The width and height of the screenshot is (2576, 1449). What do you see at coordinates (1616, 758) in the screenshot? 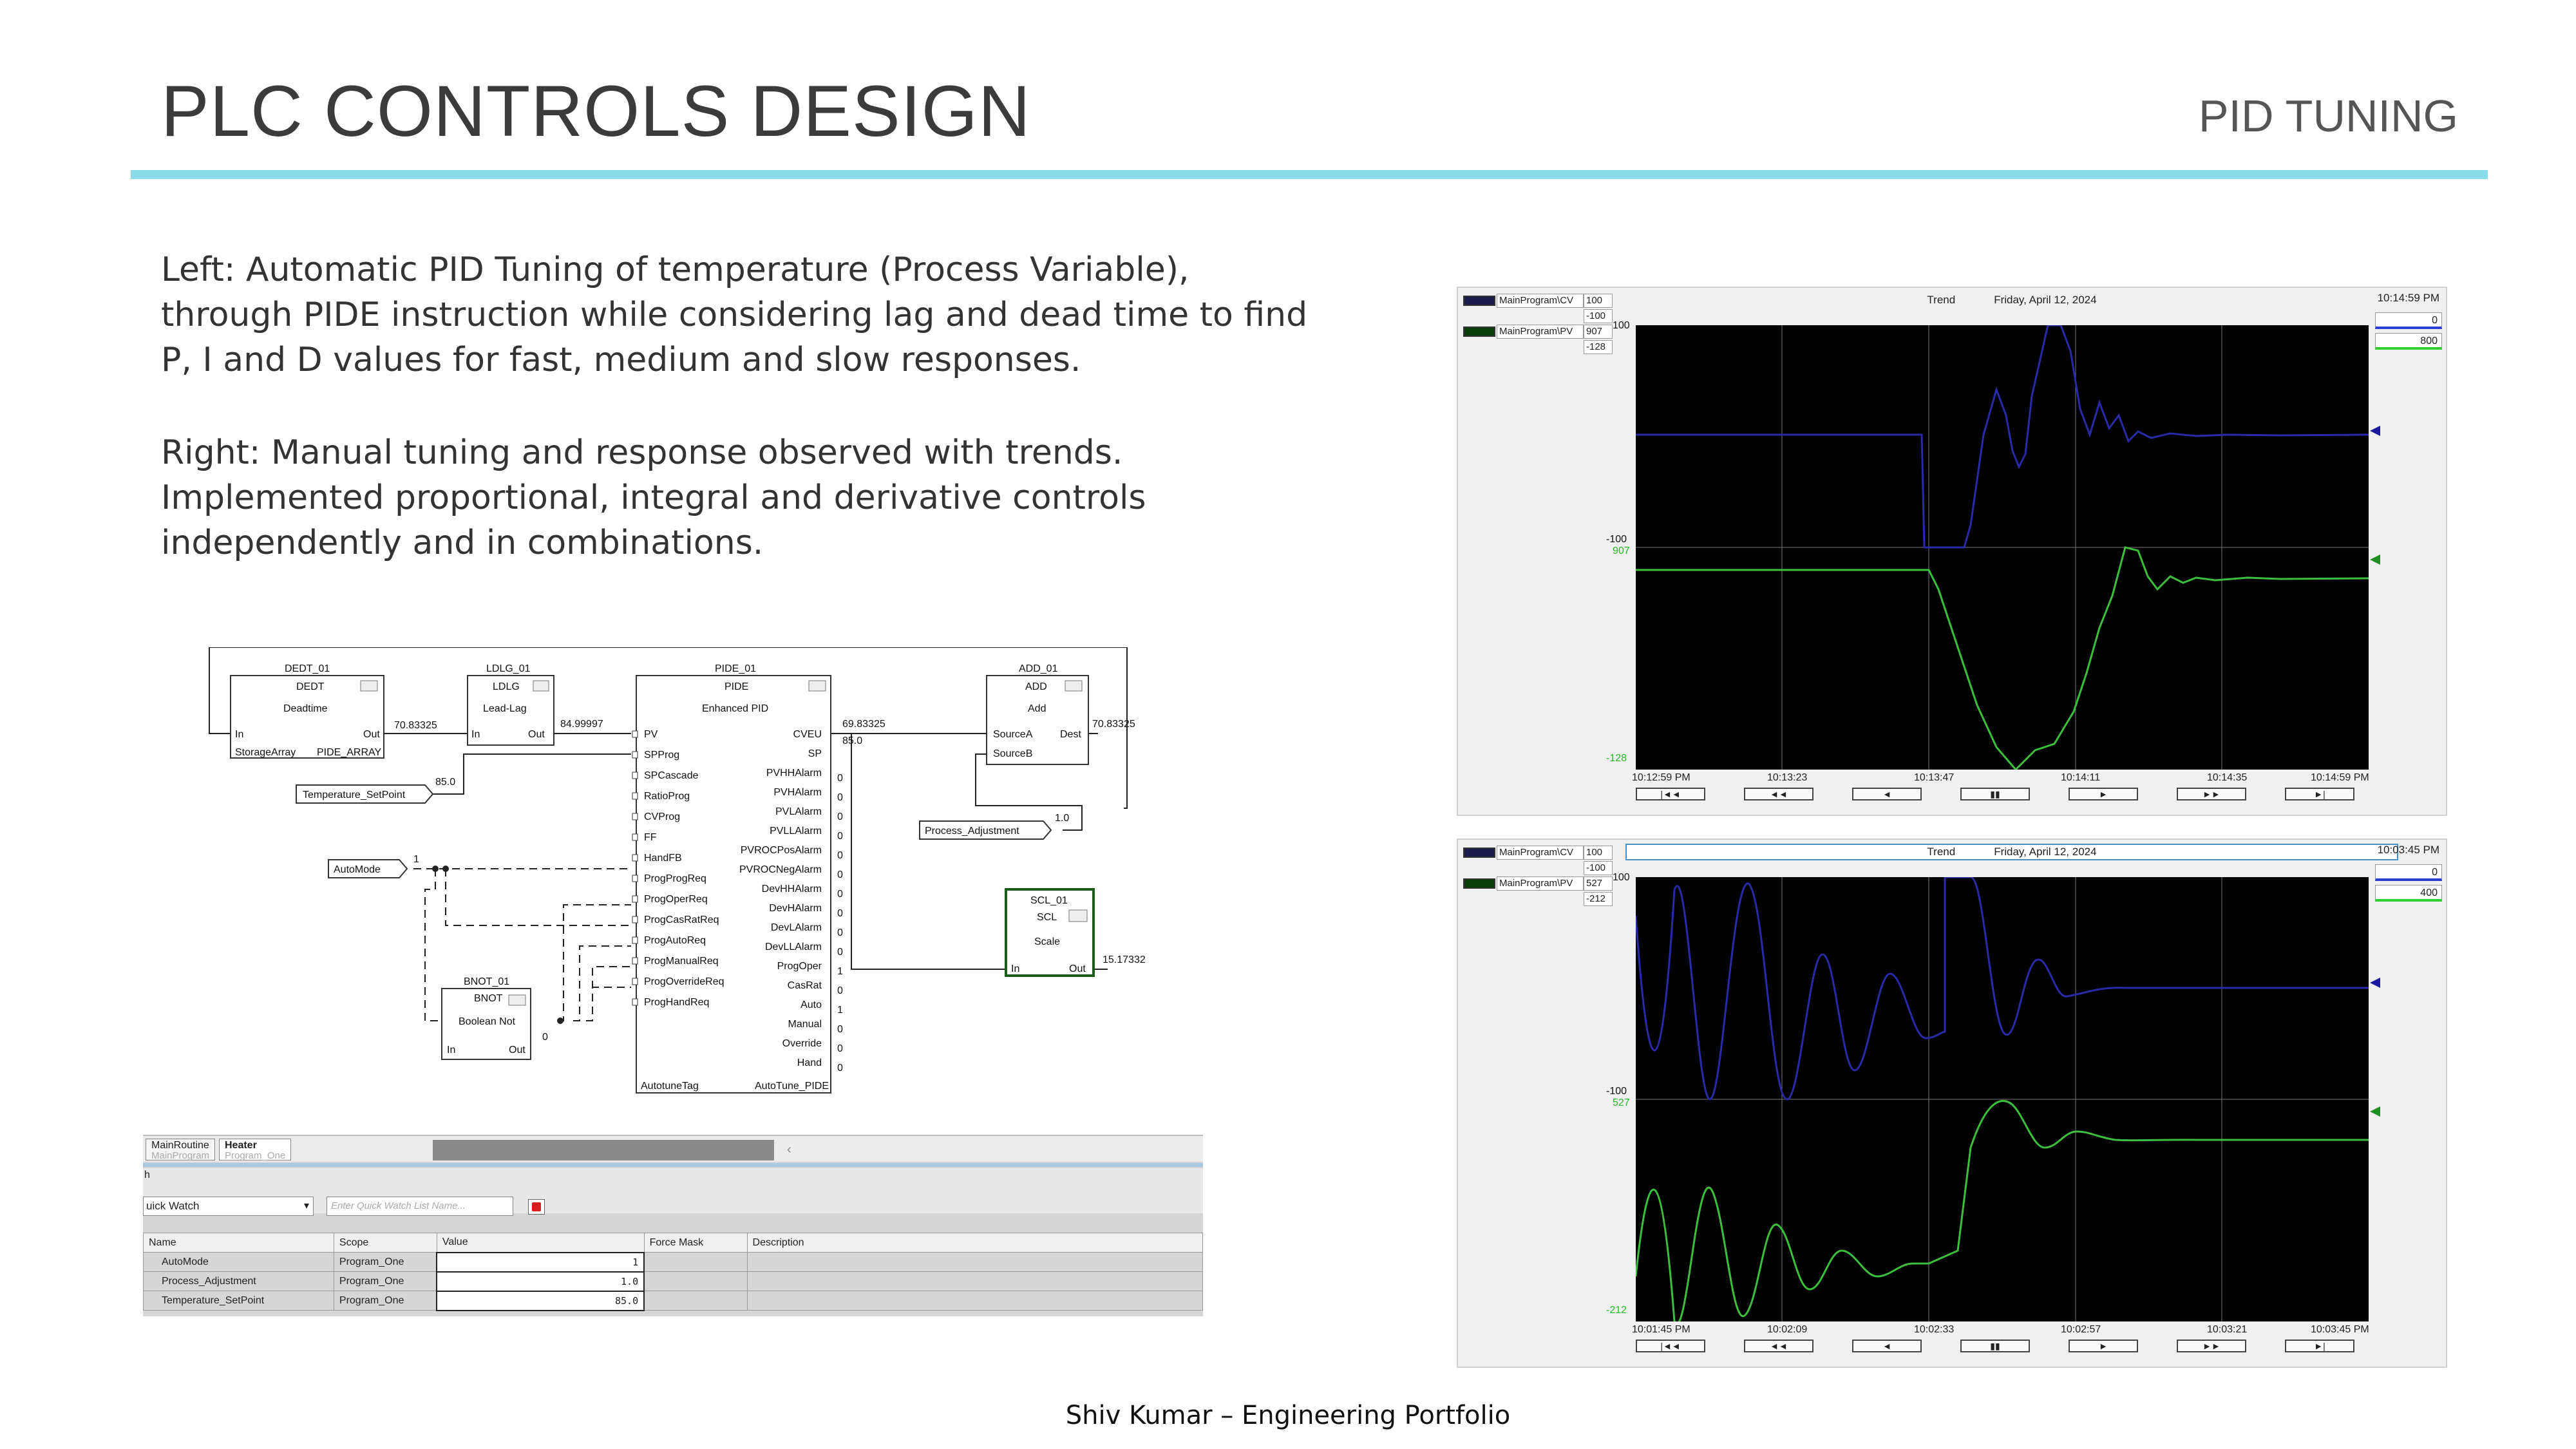
I see `pv-bottom-label: -128` at bounding box center [1616, 758].